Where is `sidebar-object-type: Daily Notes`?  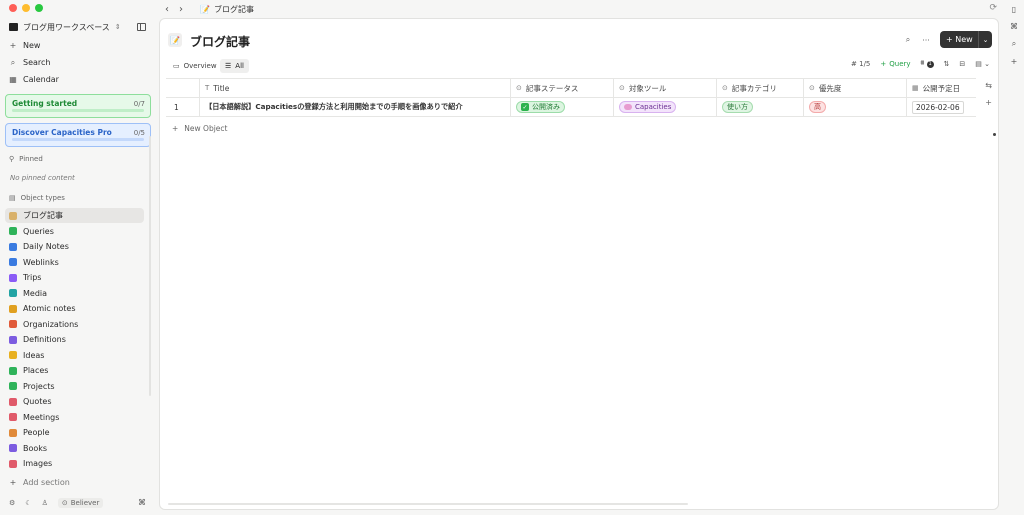
sidebar-object-type: Daily Notes is located at coordinates (74, 246).